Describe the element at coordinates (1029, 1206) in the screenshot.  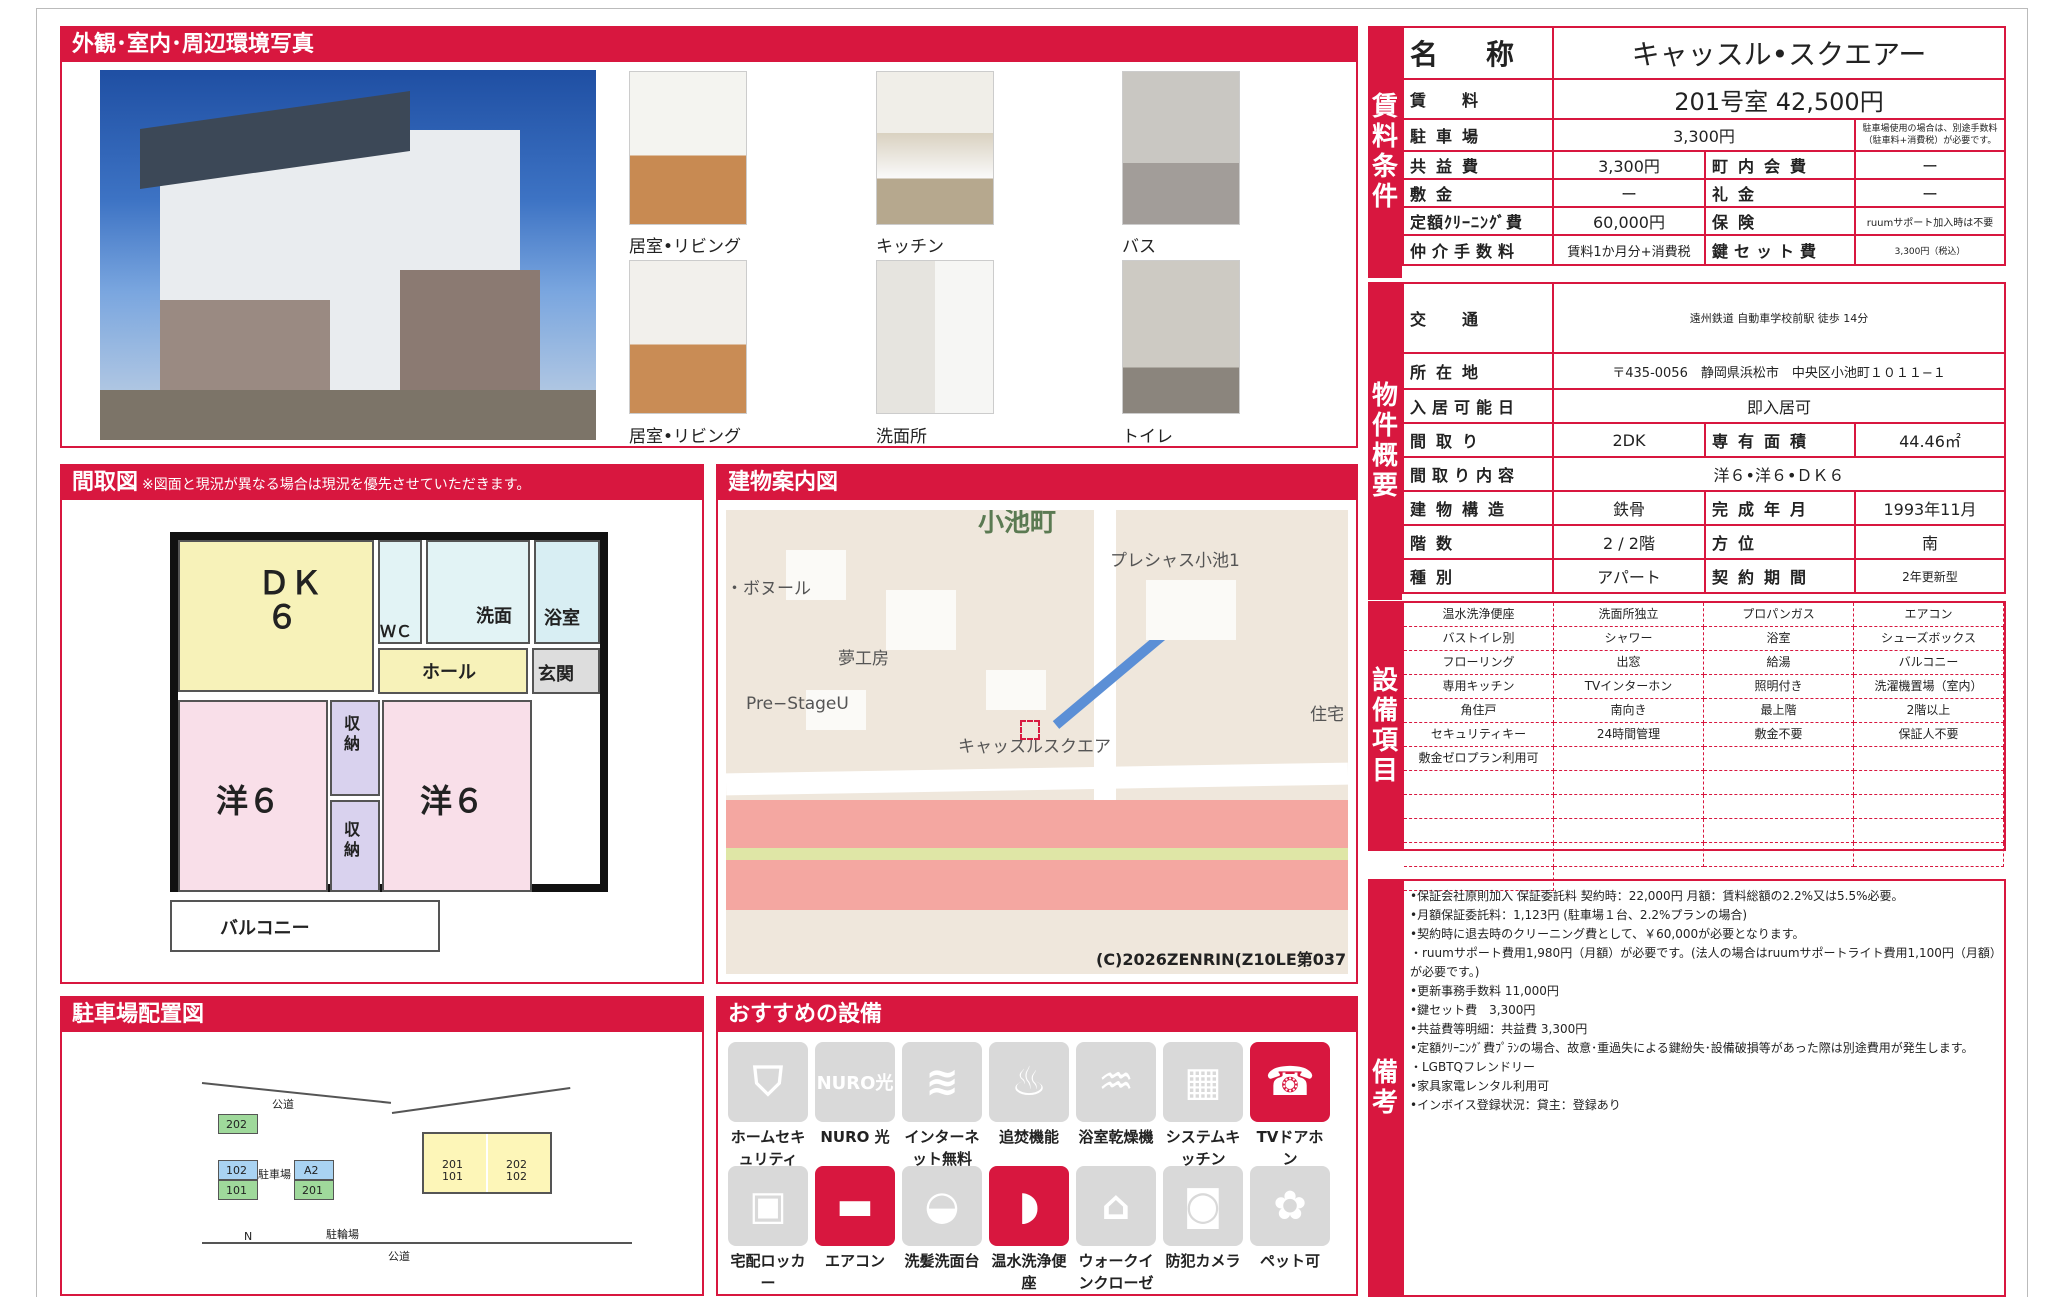
I see `toilet-icon: ◗` at that location.